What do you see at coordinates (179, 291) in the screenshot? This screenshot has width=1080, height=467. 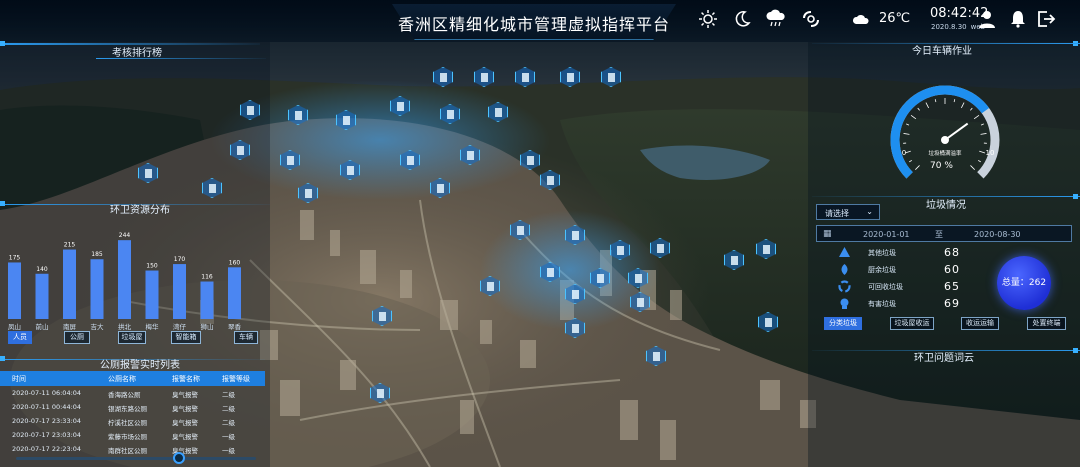 I see `bar-湾仔` at bounding box center [179, 291].